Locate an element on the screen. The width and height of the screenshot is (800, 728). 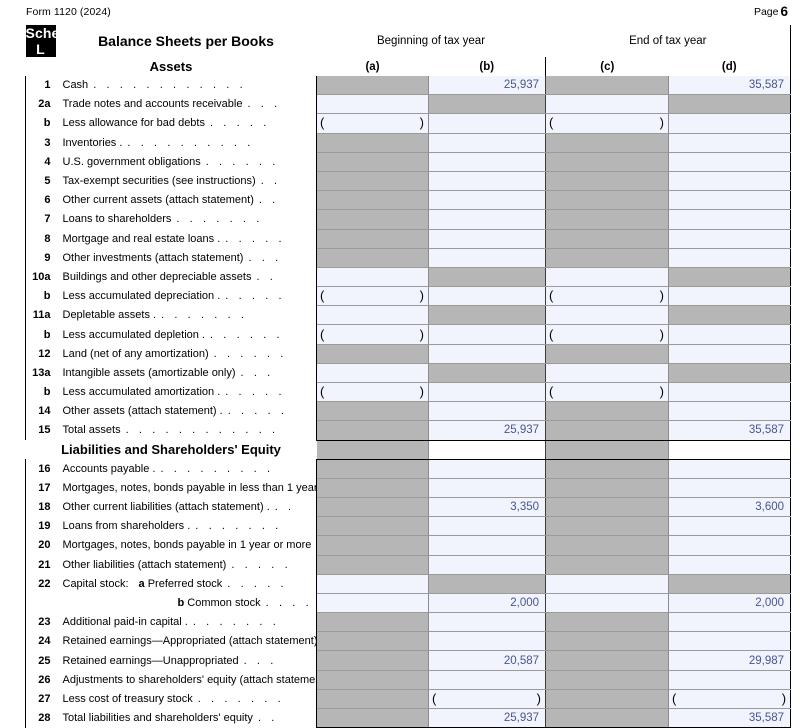
row-number: 28 is located at coordinates (40, 718).